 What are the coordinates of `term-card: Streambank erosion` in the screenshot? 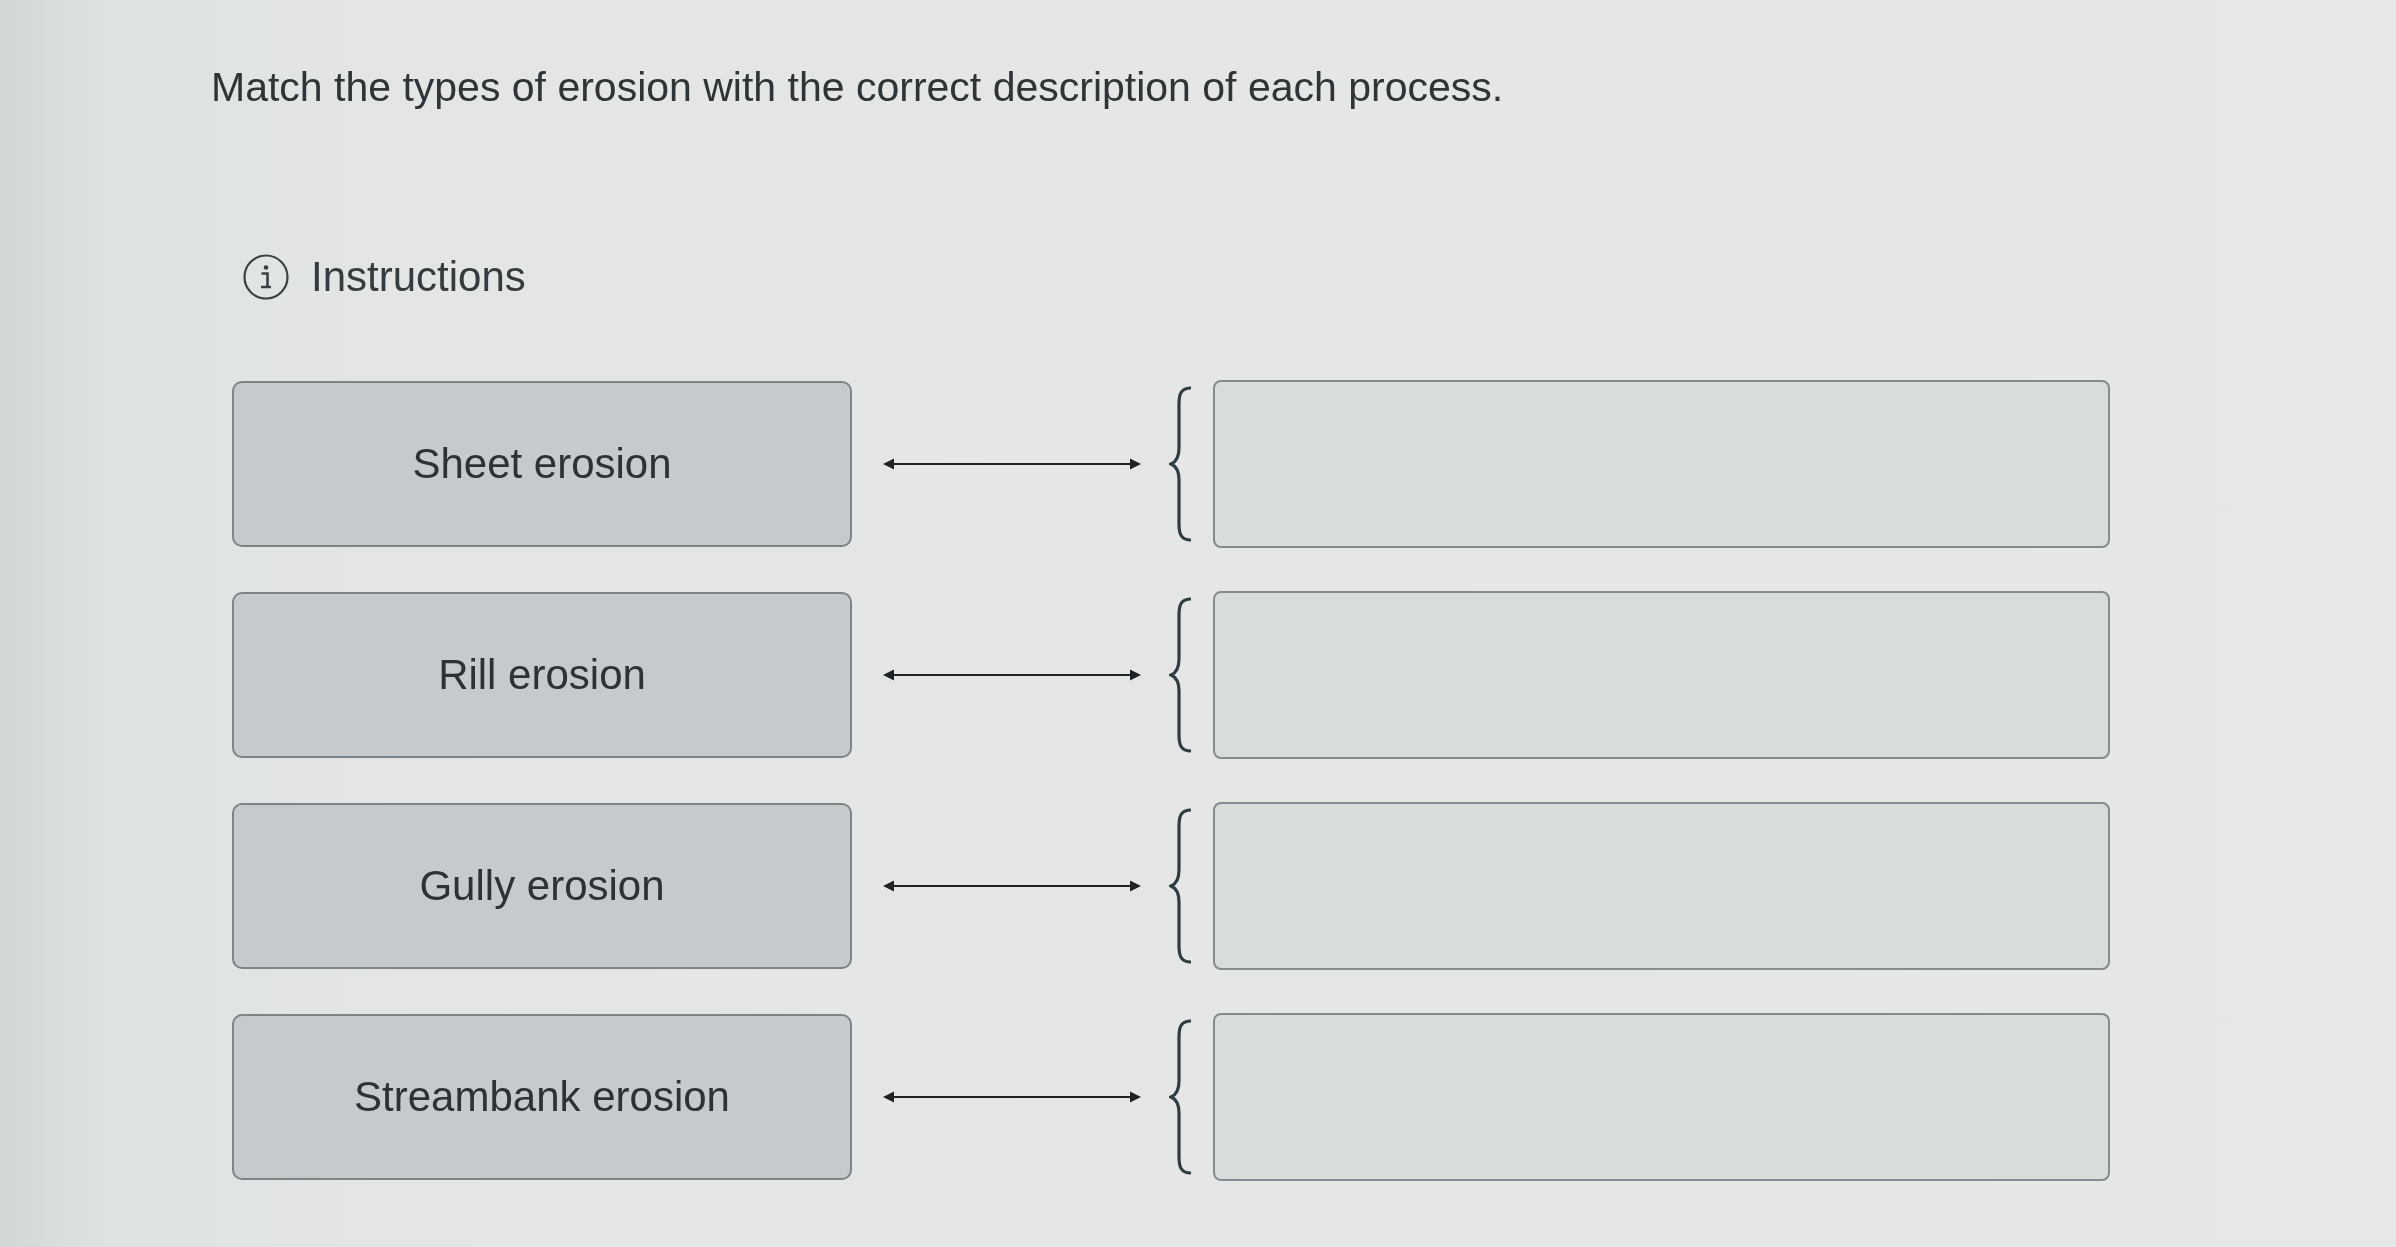 It's located at (542, 1097).